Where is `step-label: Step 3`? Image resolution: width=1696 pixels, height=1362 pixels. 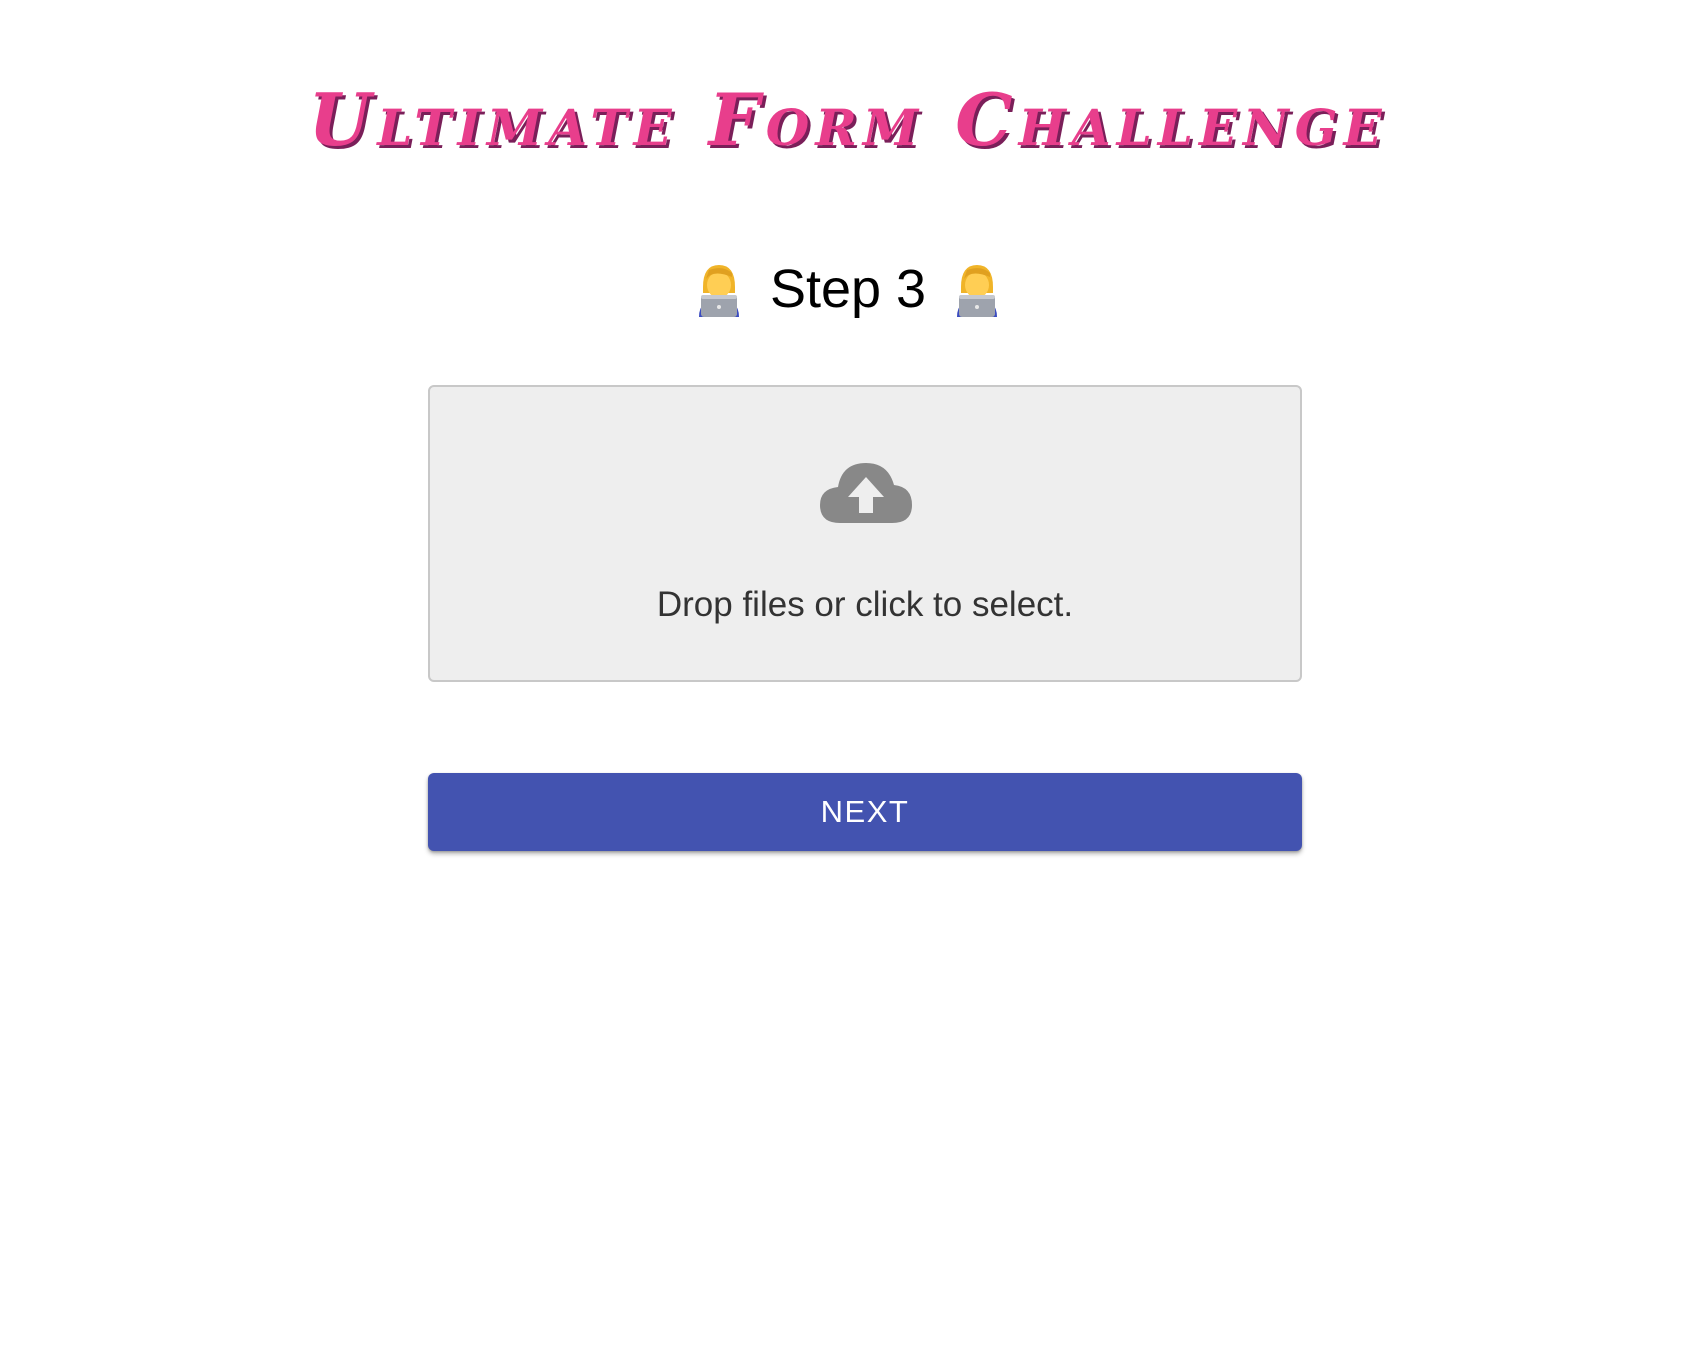
step-label: Step 3 is located at coordinates (848, 289).